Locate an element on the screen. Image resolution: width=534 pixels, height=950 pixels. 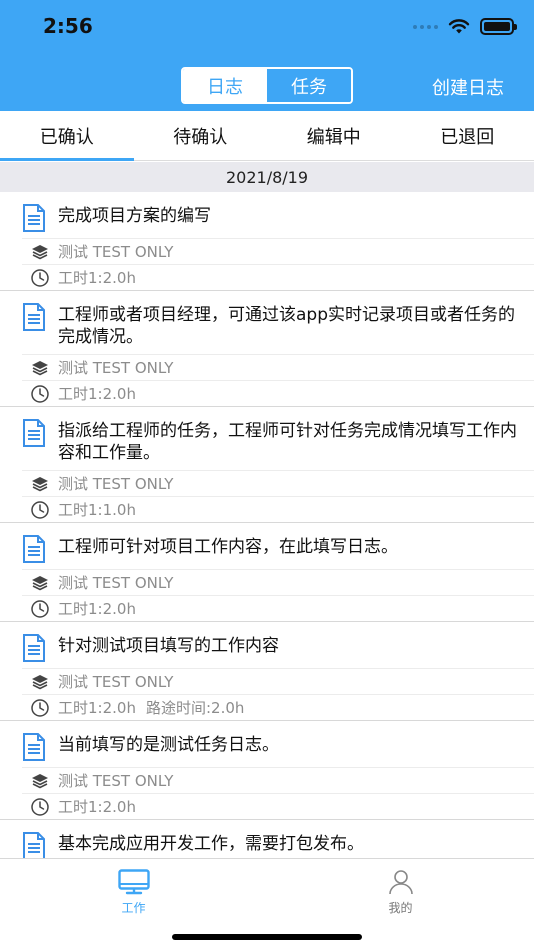
signal-icon is located at coordinates (425, 26).